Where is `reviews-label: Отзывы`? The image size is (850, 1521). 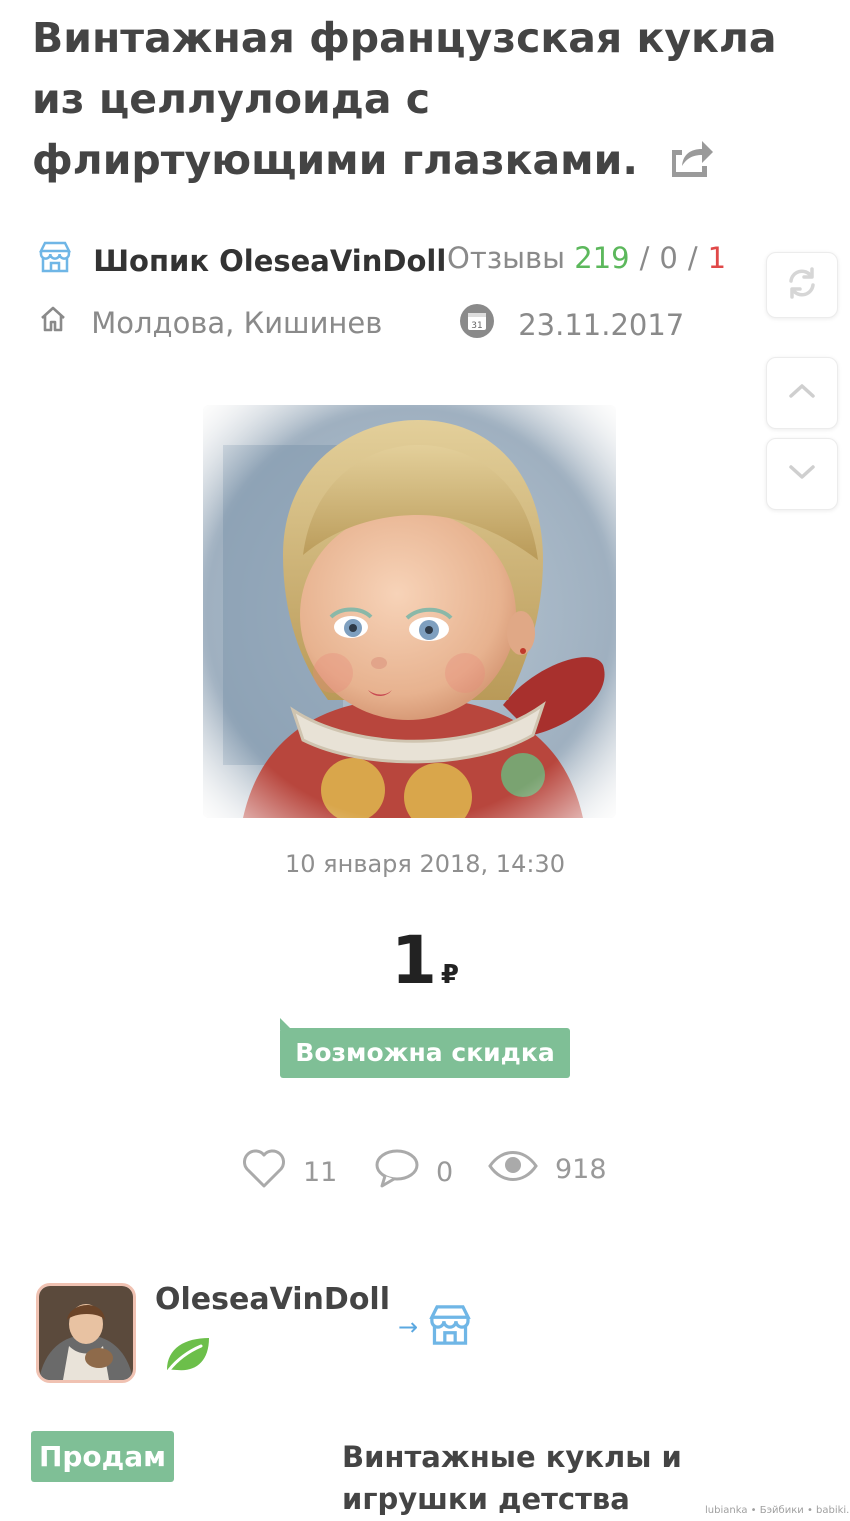
reviews-label: Отзывы is located at coordinates (506, 258).